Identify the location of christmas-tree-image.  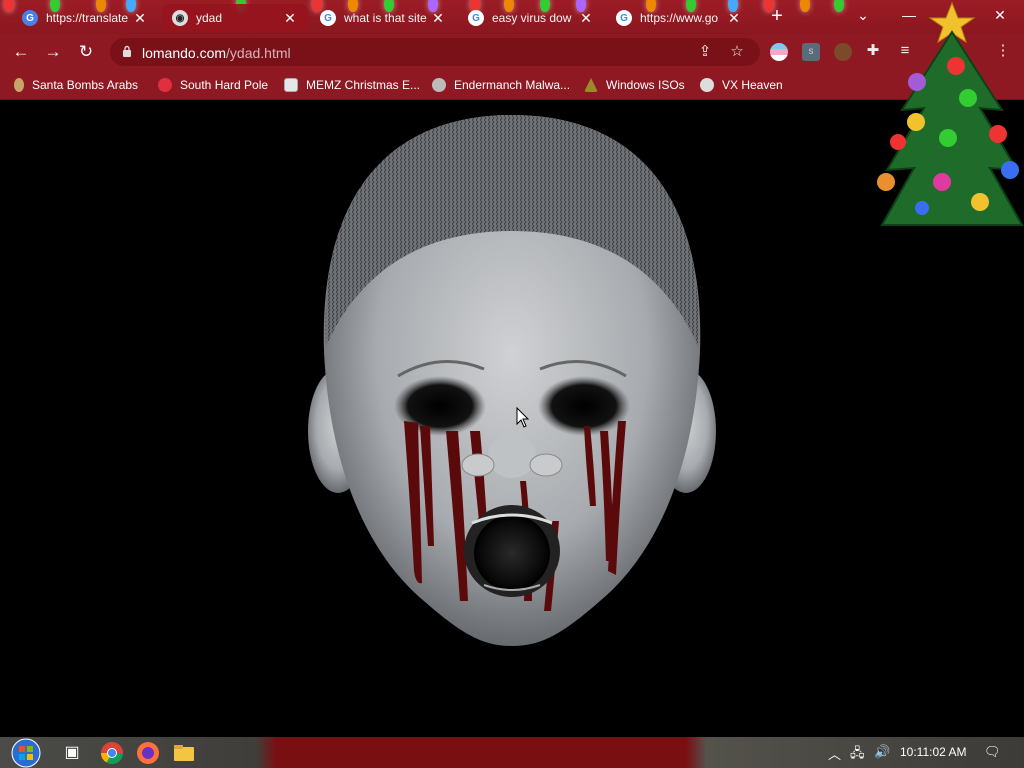
(950, 113).